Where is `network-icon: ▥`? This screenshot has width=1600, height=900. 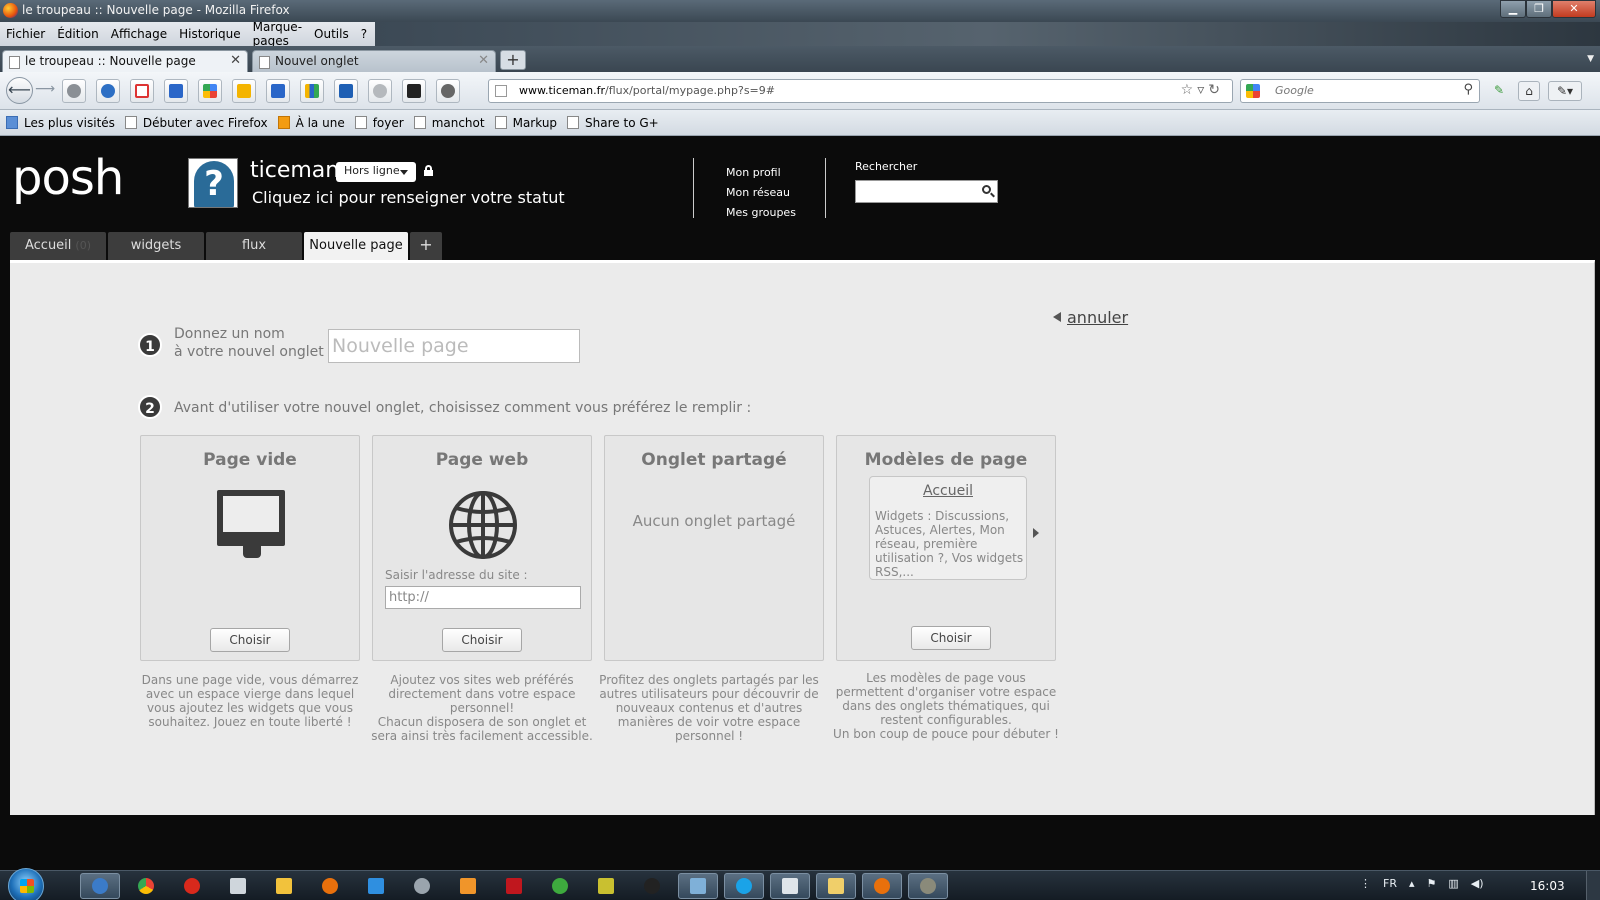
network-icon: ▥ is located at coordinates (1453, 883).